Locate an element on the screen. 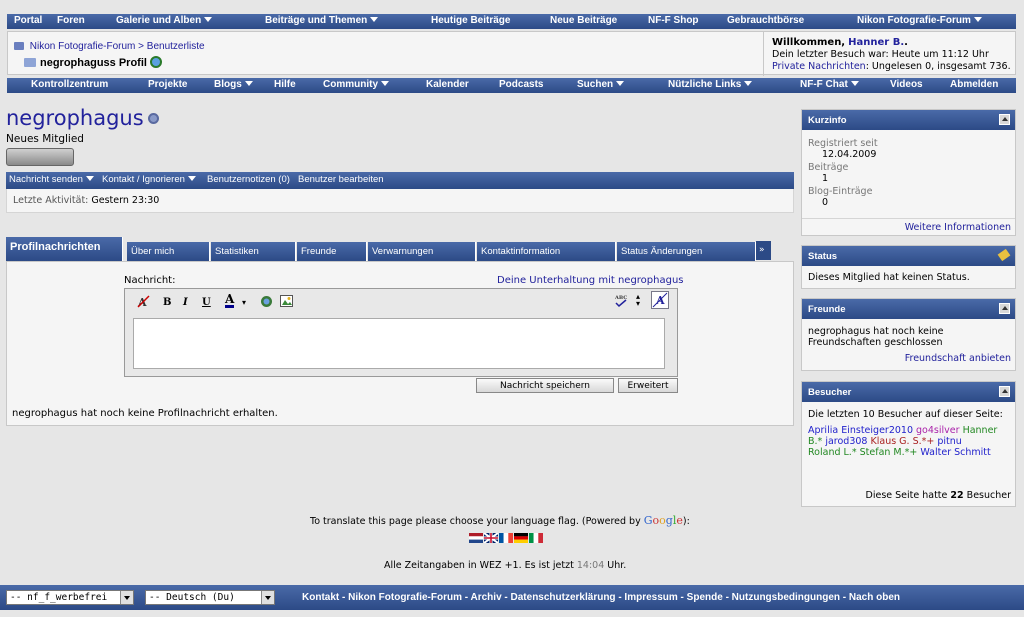 This screenshot has height=617, width=1024. offer-friendship-link: Freundschaft anbieten is located at coordinates (908, 358).